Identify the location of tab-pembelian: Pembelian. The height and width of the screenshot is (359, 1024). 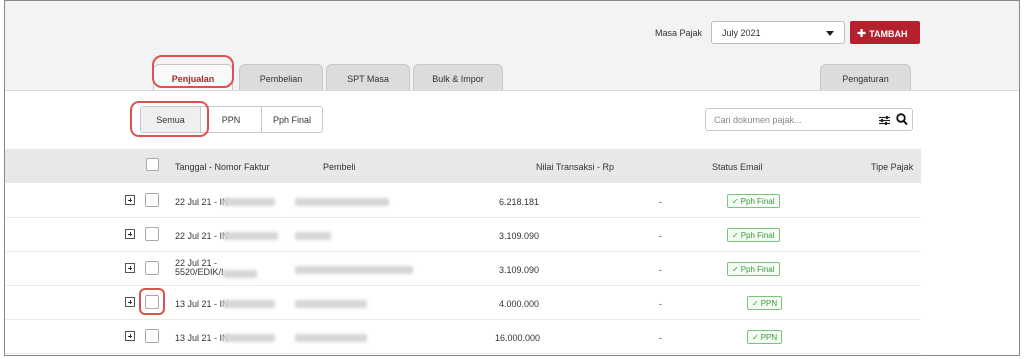
(281, 77).